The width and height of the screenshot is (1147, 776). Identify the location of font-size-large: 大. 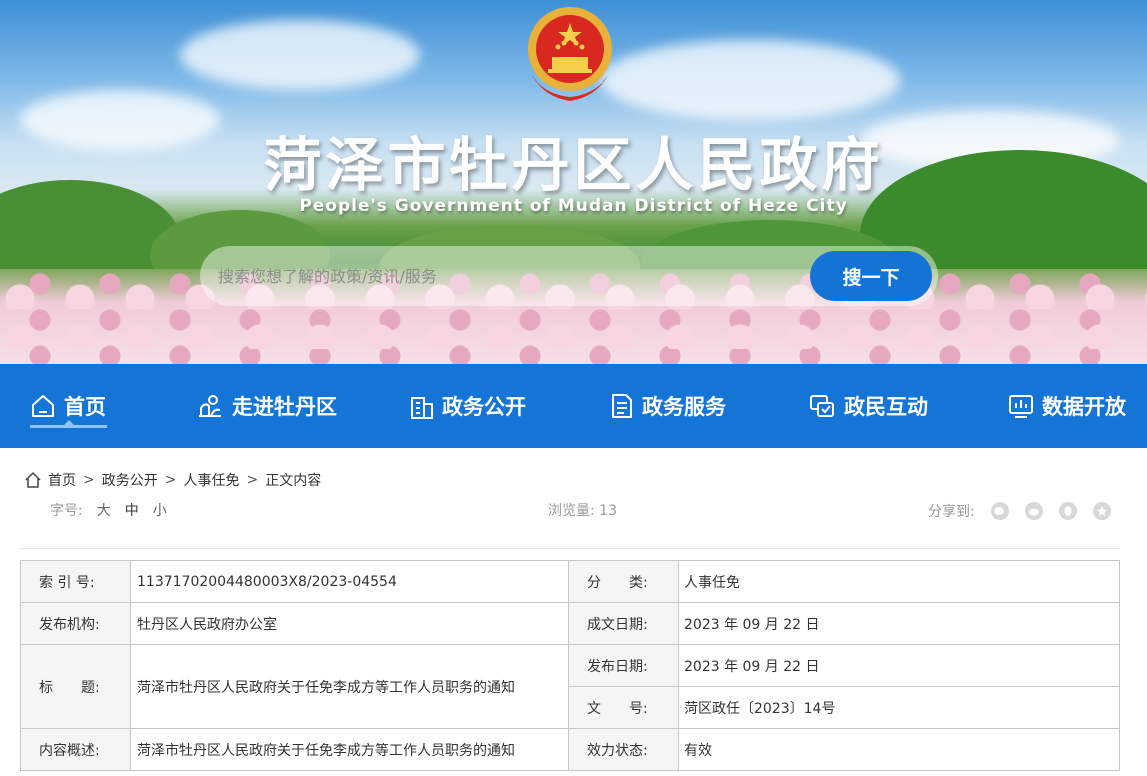
(104, 510).